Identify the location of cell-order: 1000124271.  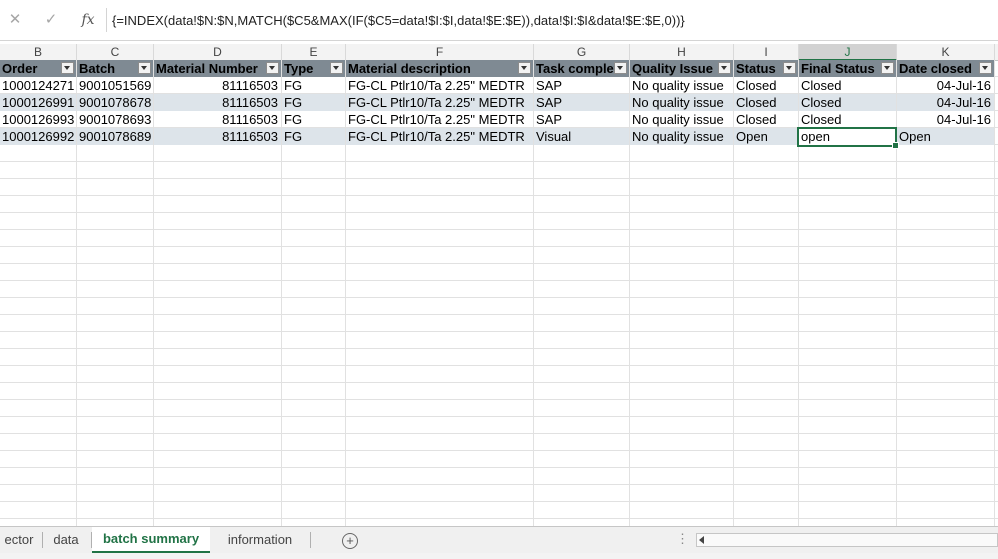
(38, 85).